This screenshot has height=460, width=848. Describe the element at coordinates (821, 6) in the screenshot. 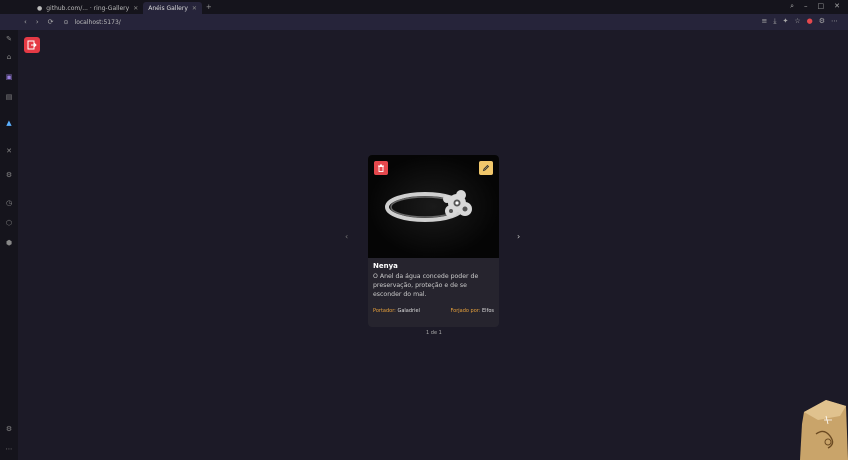

I see `maximize-icon: □` at that location.